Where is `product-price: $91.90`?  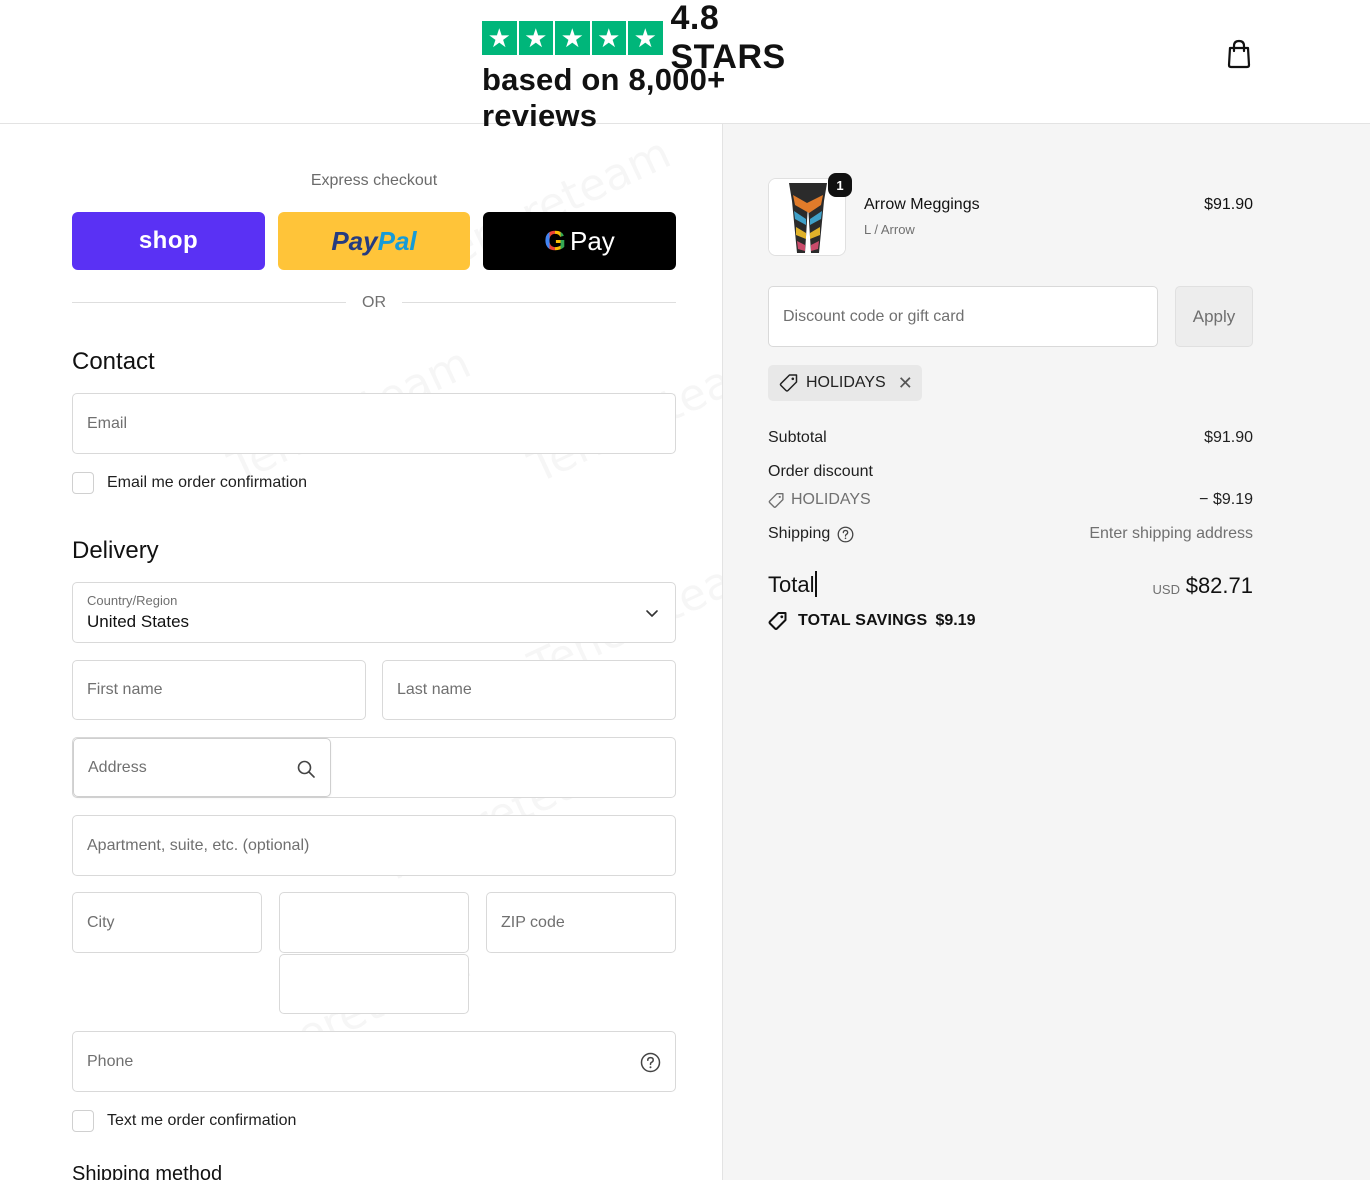 product-price: $91.90 is located at coordinates (1228, 204).